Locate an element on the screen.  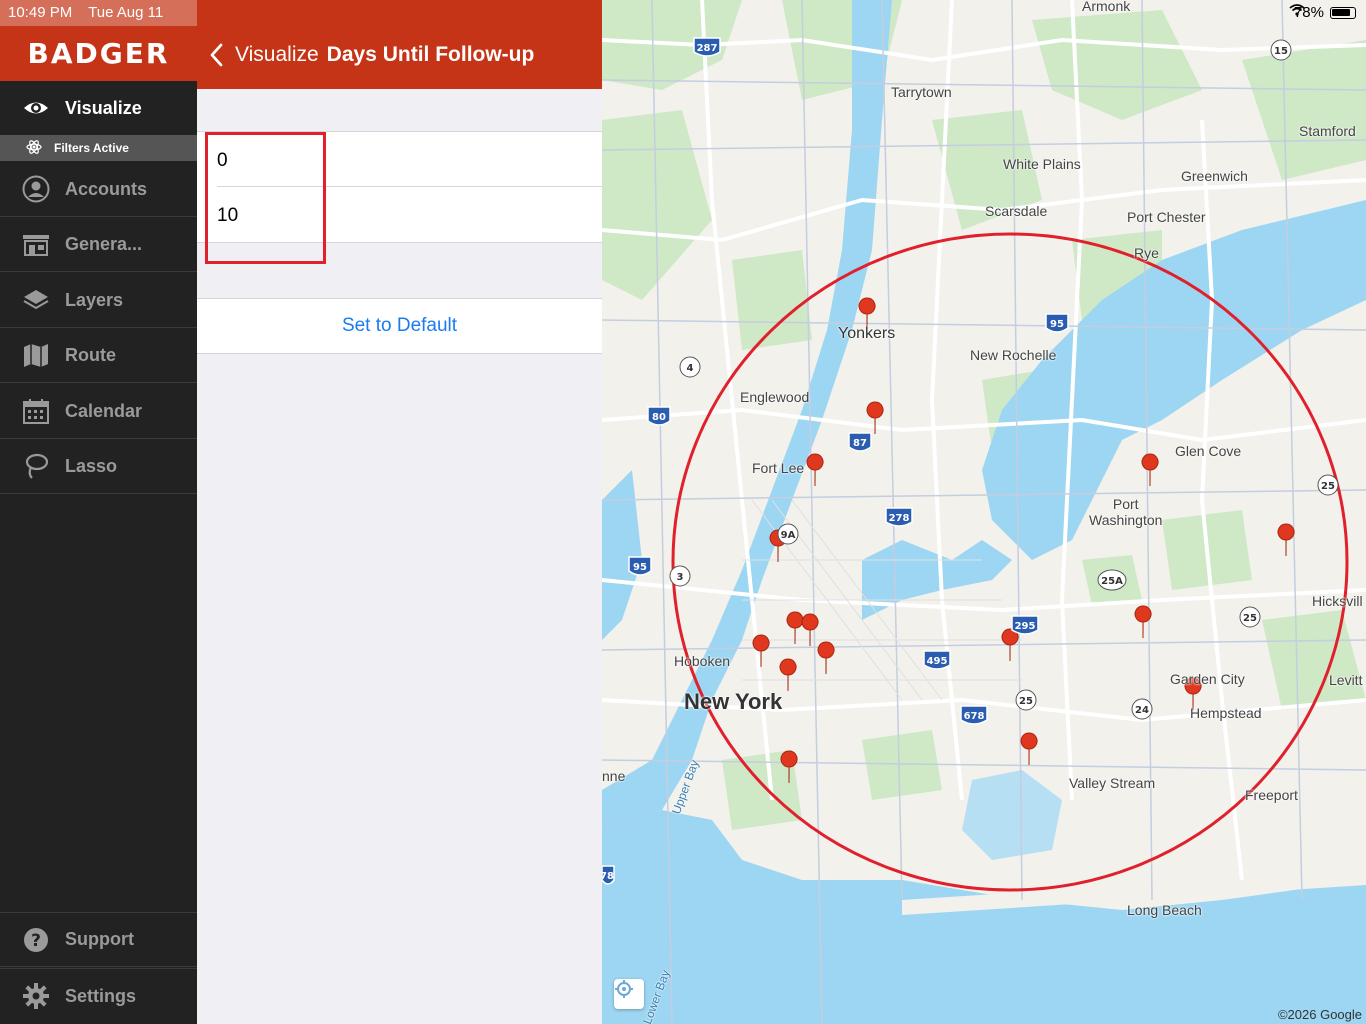
sidebar-item-accounts: Accounts is located at coordinates (98, 189).